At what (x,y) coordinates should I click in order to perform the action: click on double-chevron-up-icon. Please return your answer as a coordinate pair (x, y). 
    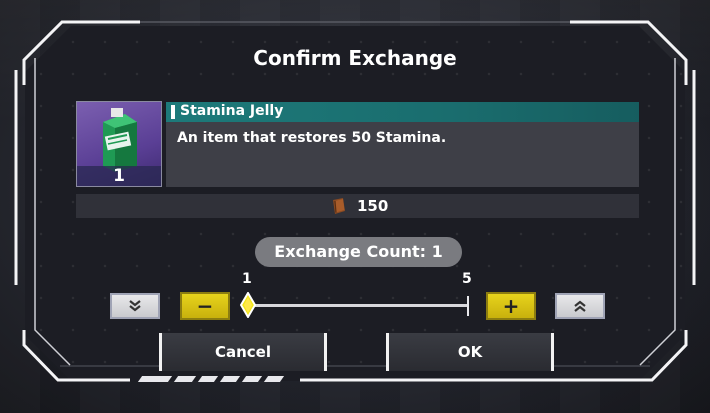
    Looking at the image, I should click on (580, 306).